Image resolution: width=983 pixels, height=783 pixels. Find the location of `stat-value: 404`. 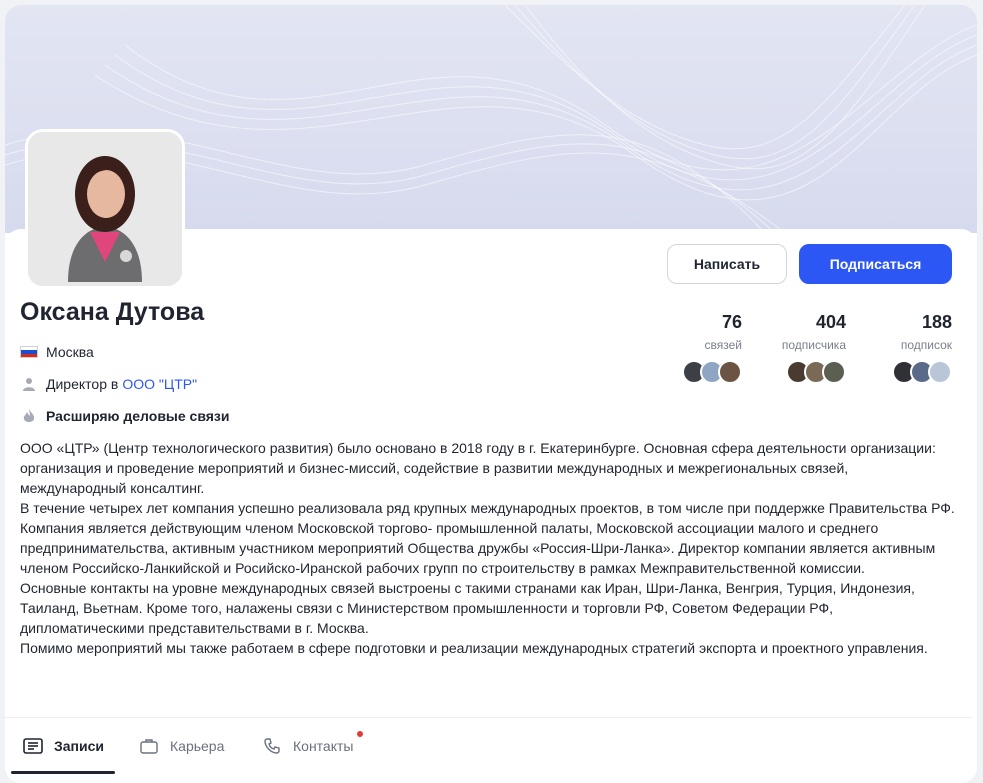

stat-value: 404 is located at coordinates (830, 322).